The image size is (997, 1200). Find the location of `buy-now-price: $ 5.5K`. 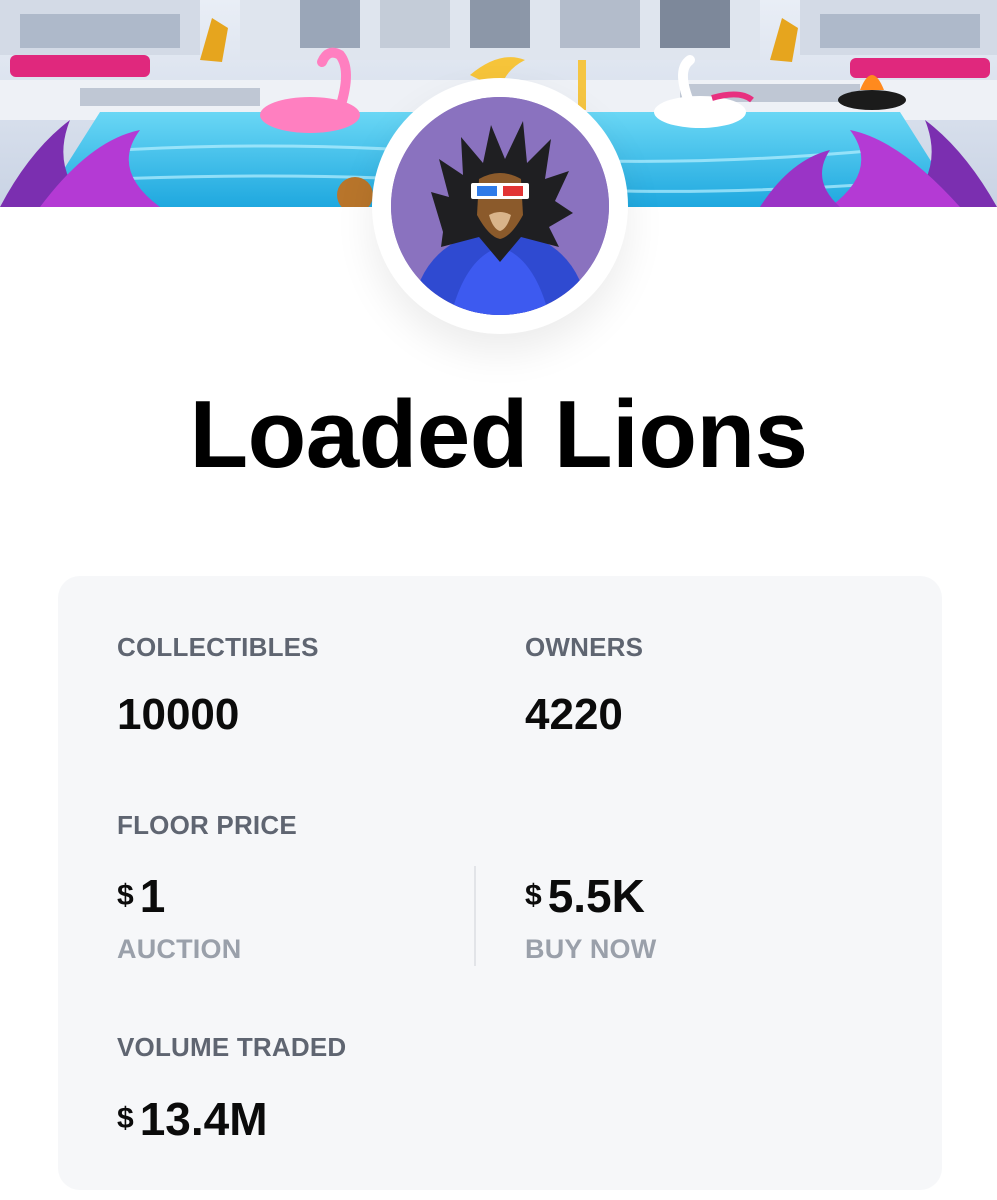

buy-now-price: $ 5.5K is located at coordinates (585, 896).